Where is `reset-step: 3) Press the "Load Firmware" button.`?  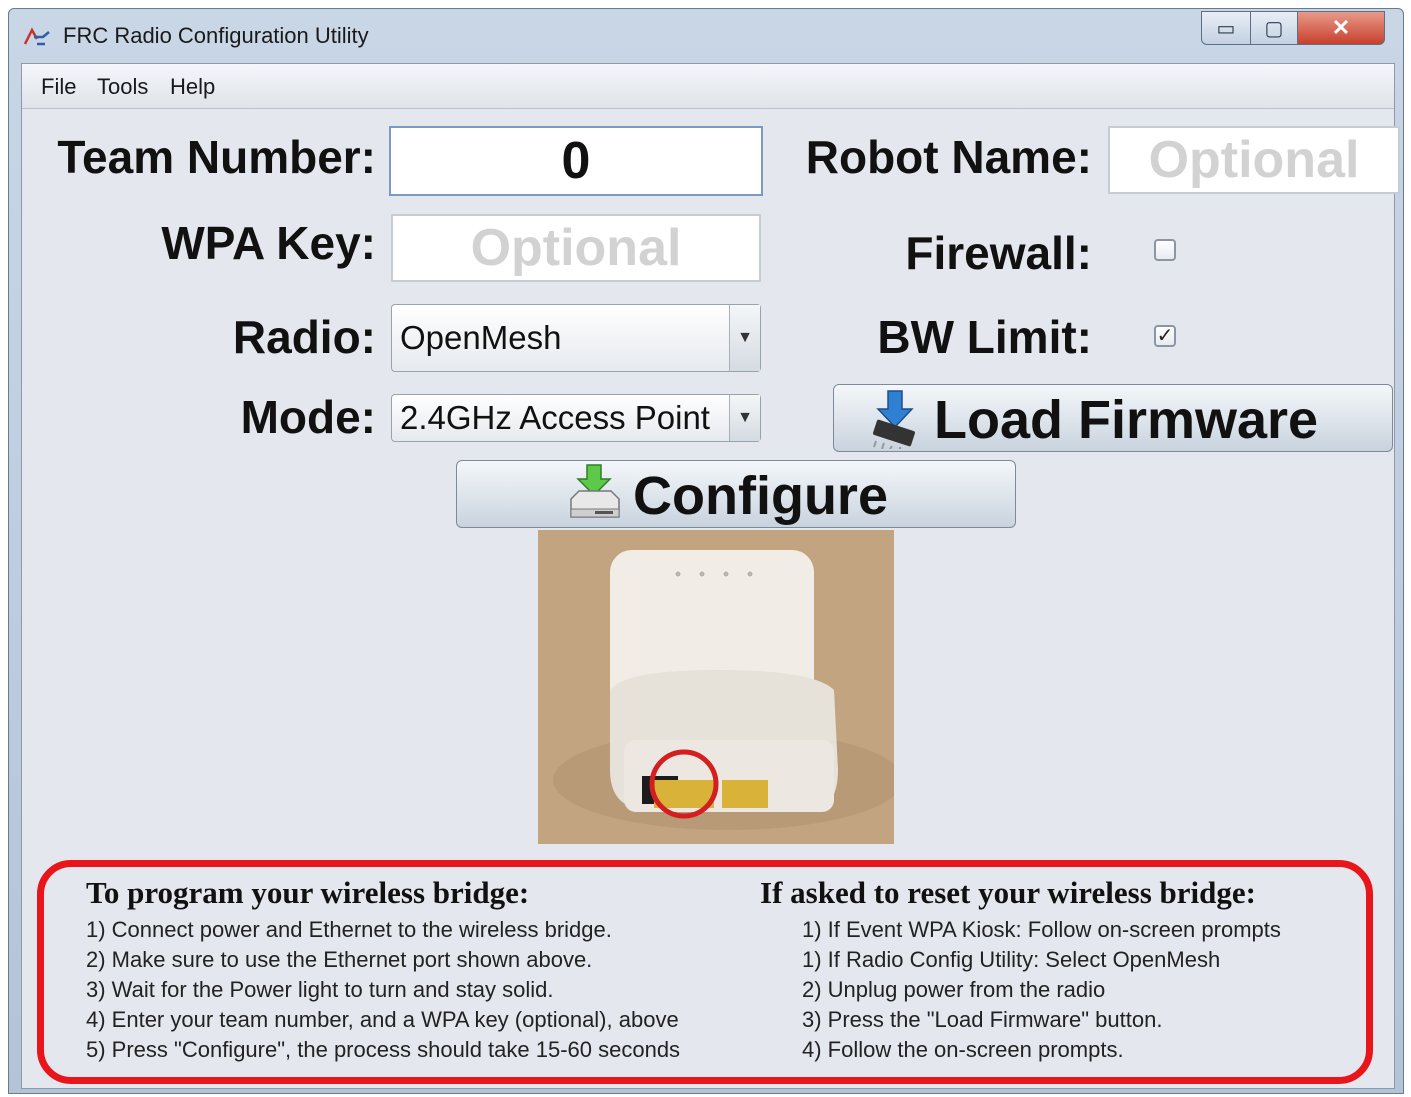
reset-step: 3) Press the "Load Firmware" button. is located at coordinates (982, 1019).